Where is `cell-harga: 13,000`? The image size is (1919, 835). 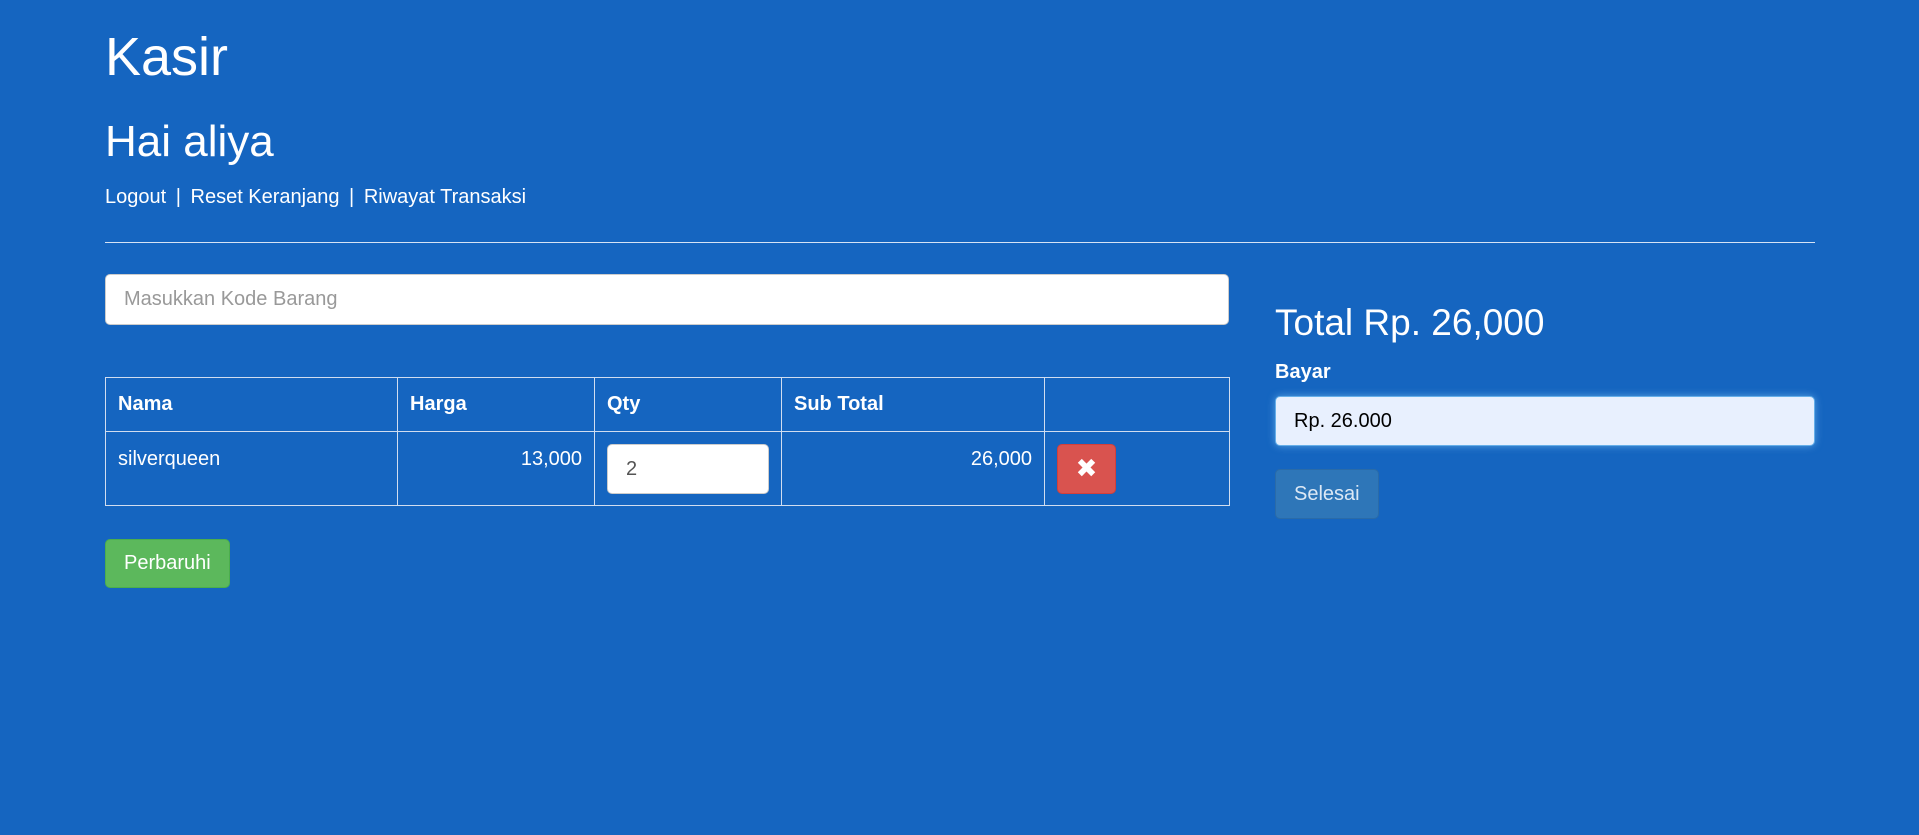 cell-harga: 13,000 is located at coordinates (496, 468).